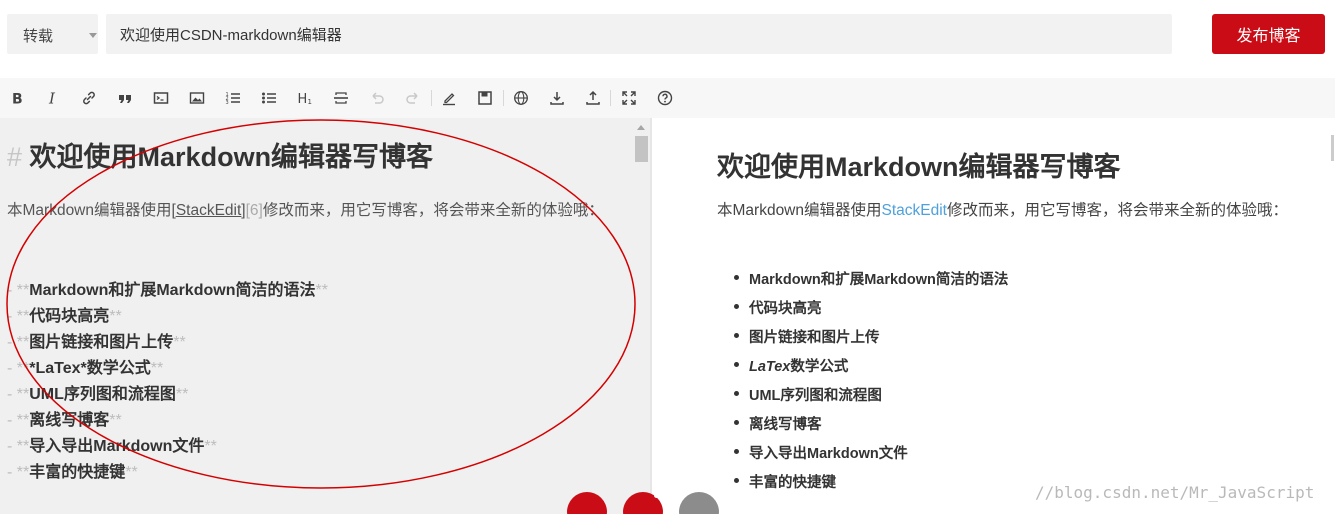 This screenshot has height=514, width=1335. Describe the element at coordinates (89, 98) in the screenshot. I see `link-icon` at that location.